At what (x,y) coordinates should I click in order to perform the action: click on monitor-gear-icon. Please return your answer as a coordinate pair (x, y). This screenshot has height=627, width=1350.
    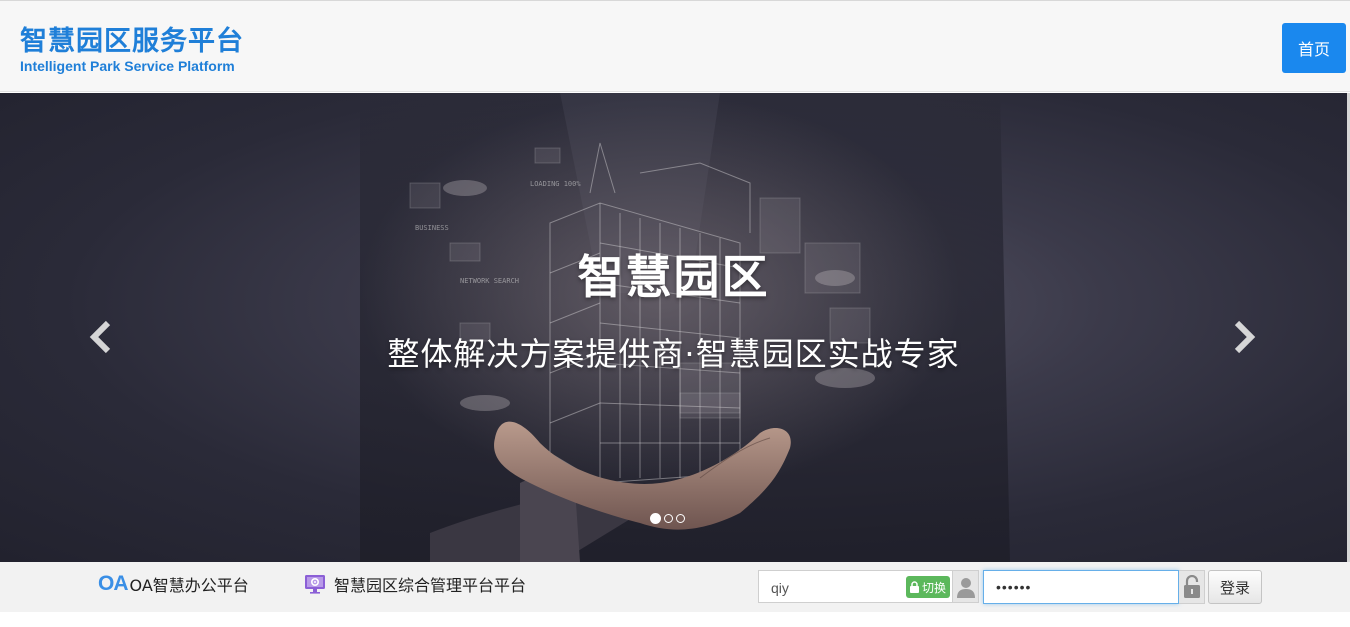
    Looking at the image, I should click on (315, 584).